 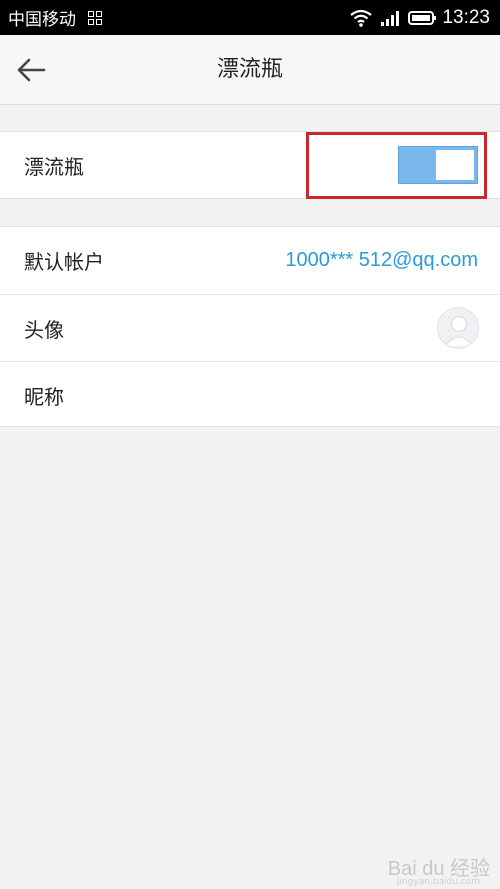 I want to click on default-account-row: 默认帐户 1000*** 512@qq.com, so click(x=250, y=260).